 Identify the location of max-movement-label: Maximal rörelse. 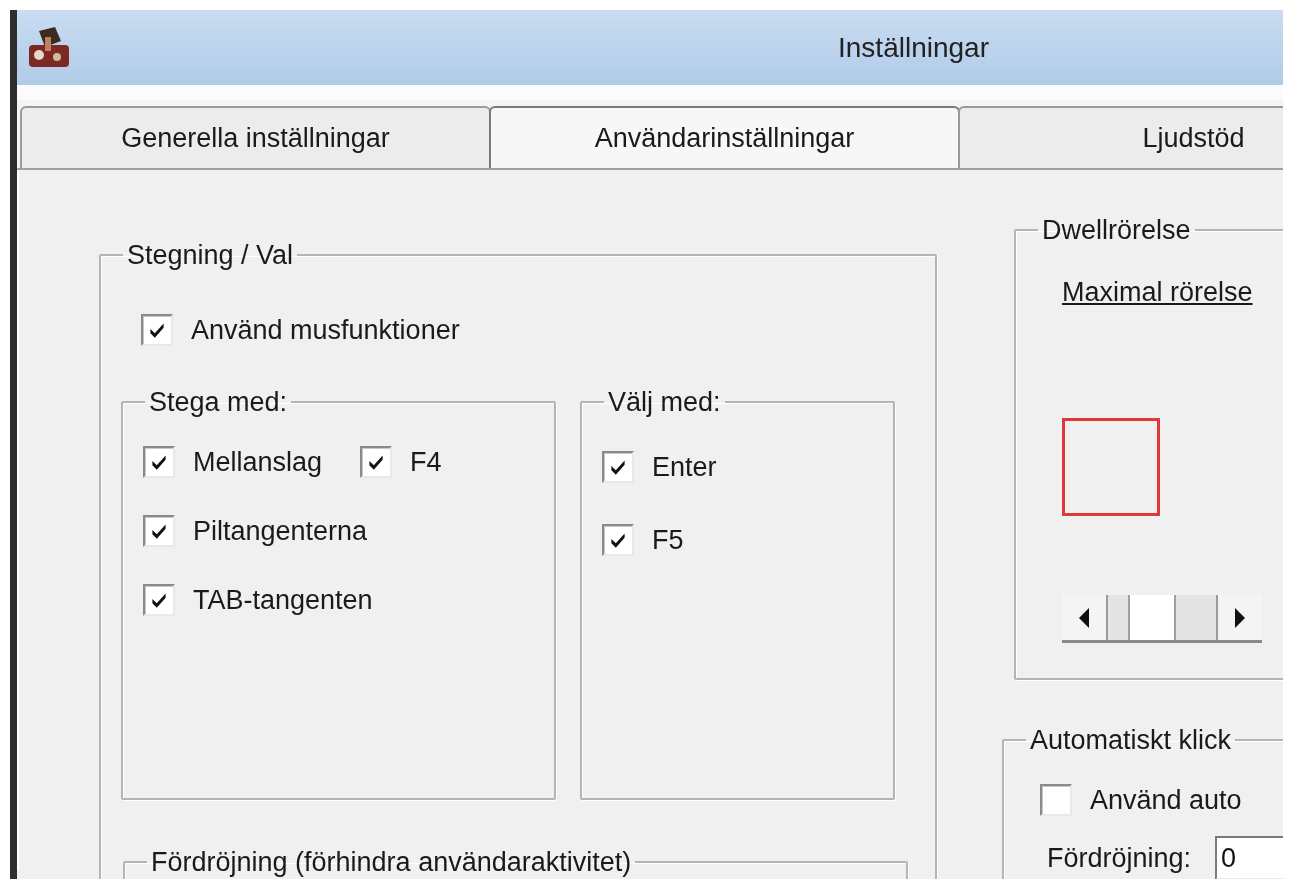
(1157, 292).